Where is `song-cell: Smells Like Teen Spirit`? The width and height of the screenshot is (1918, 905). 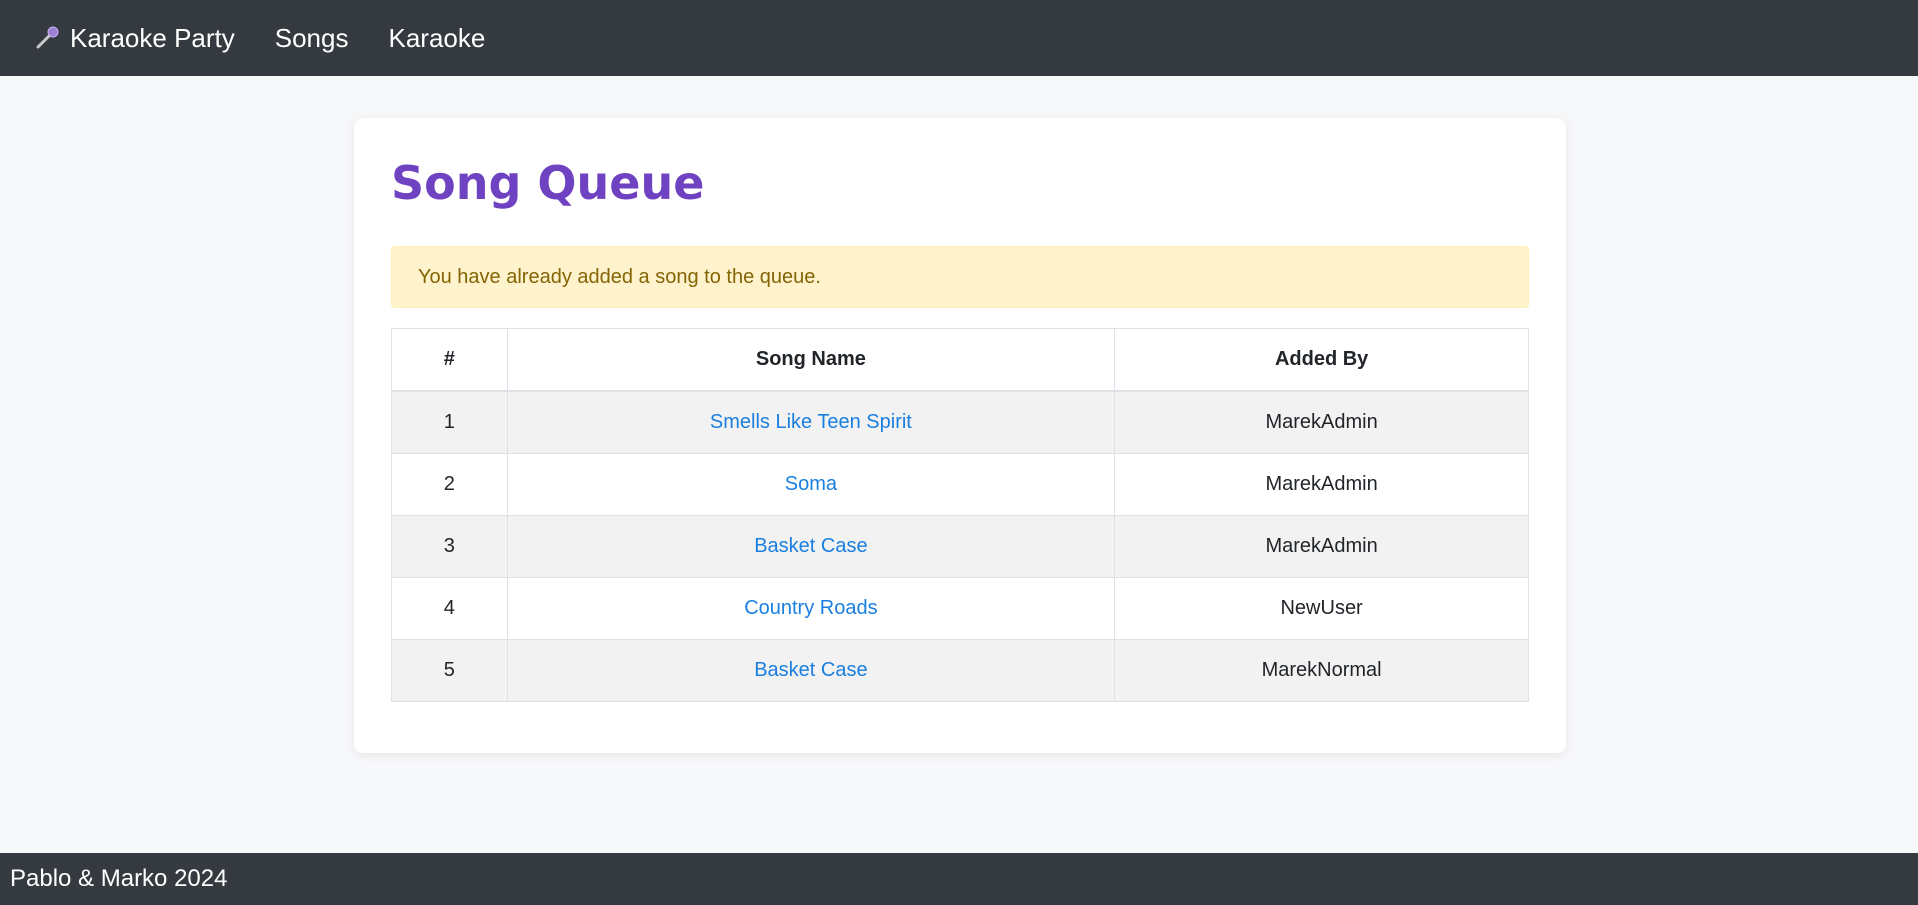 song-cell: Smells Like Teen Spirit is located at coordinates (811, 422).